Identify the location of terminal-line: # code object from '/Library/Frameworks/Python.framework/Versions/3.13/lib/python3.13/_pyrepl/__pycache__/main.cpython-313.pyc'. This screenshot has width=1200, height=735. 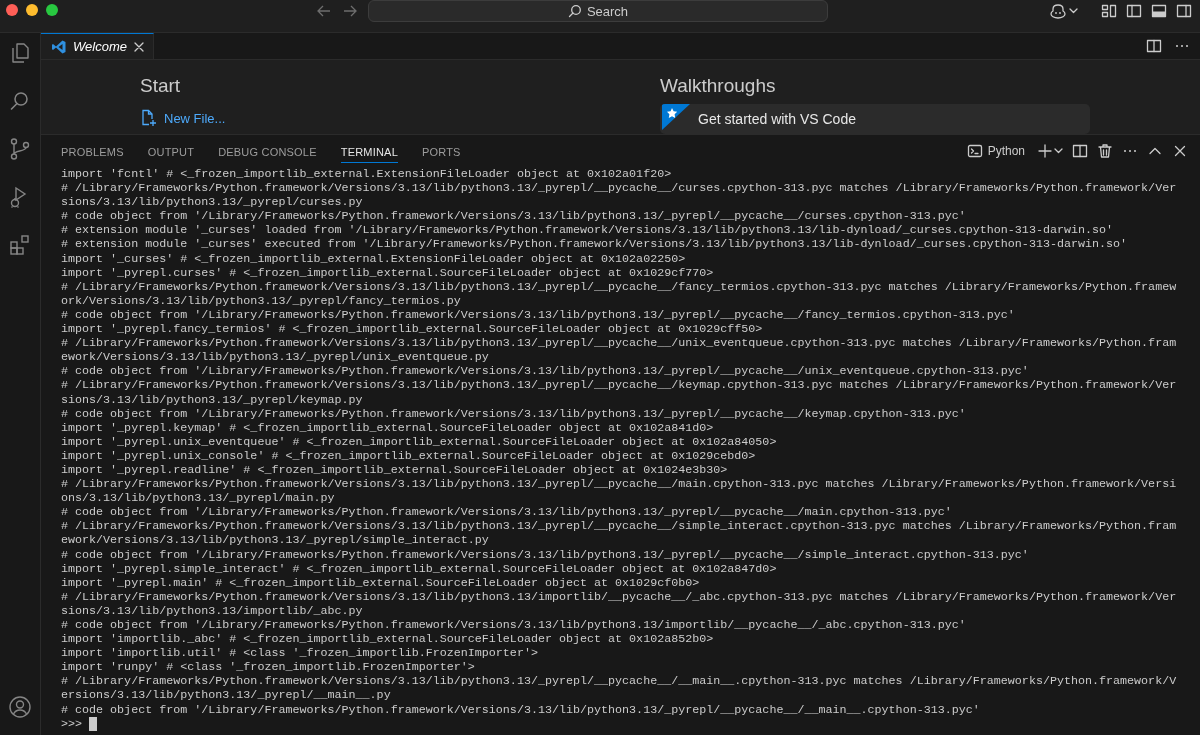
(507, 512).